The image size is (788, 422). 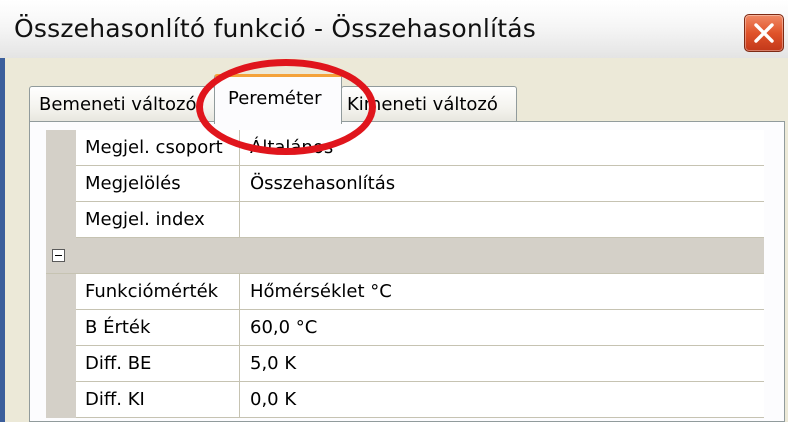 I want to click on collapse-minus-icon, so click(x=58, y=255).